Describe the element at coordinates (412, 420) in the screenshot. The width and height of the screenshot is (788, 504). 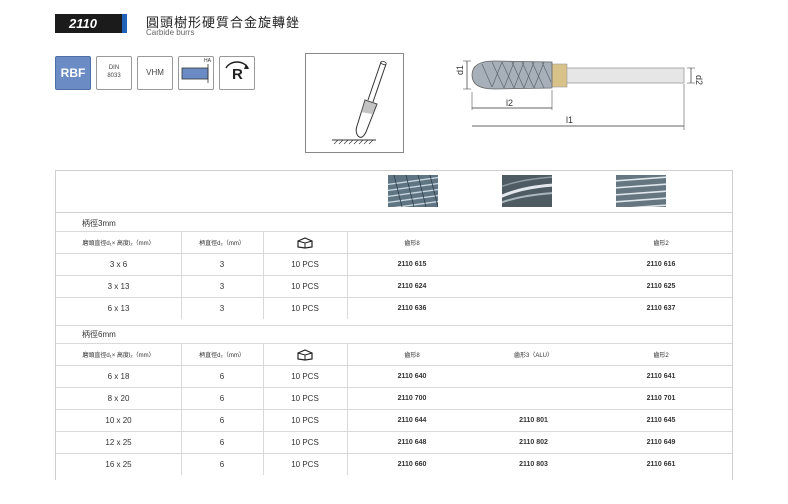
I see `article-number-cell: 2110 644` at that location.